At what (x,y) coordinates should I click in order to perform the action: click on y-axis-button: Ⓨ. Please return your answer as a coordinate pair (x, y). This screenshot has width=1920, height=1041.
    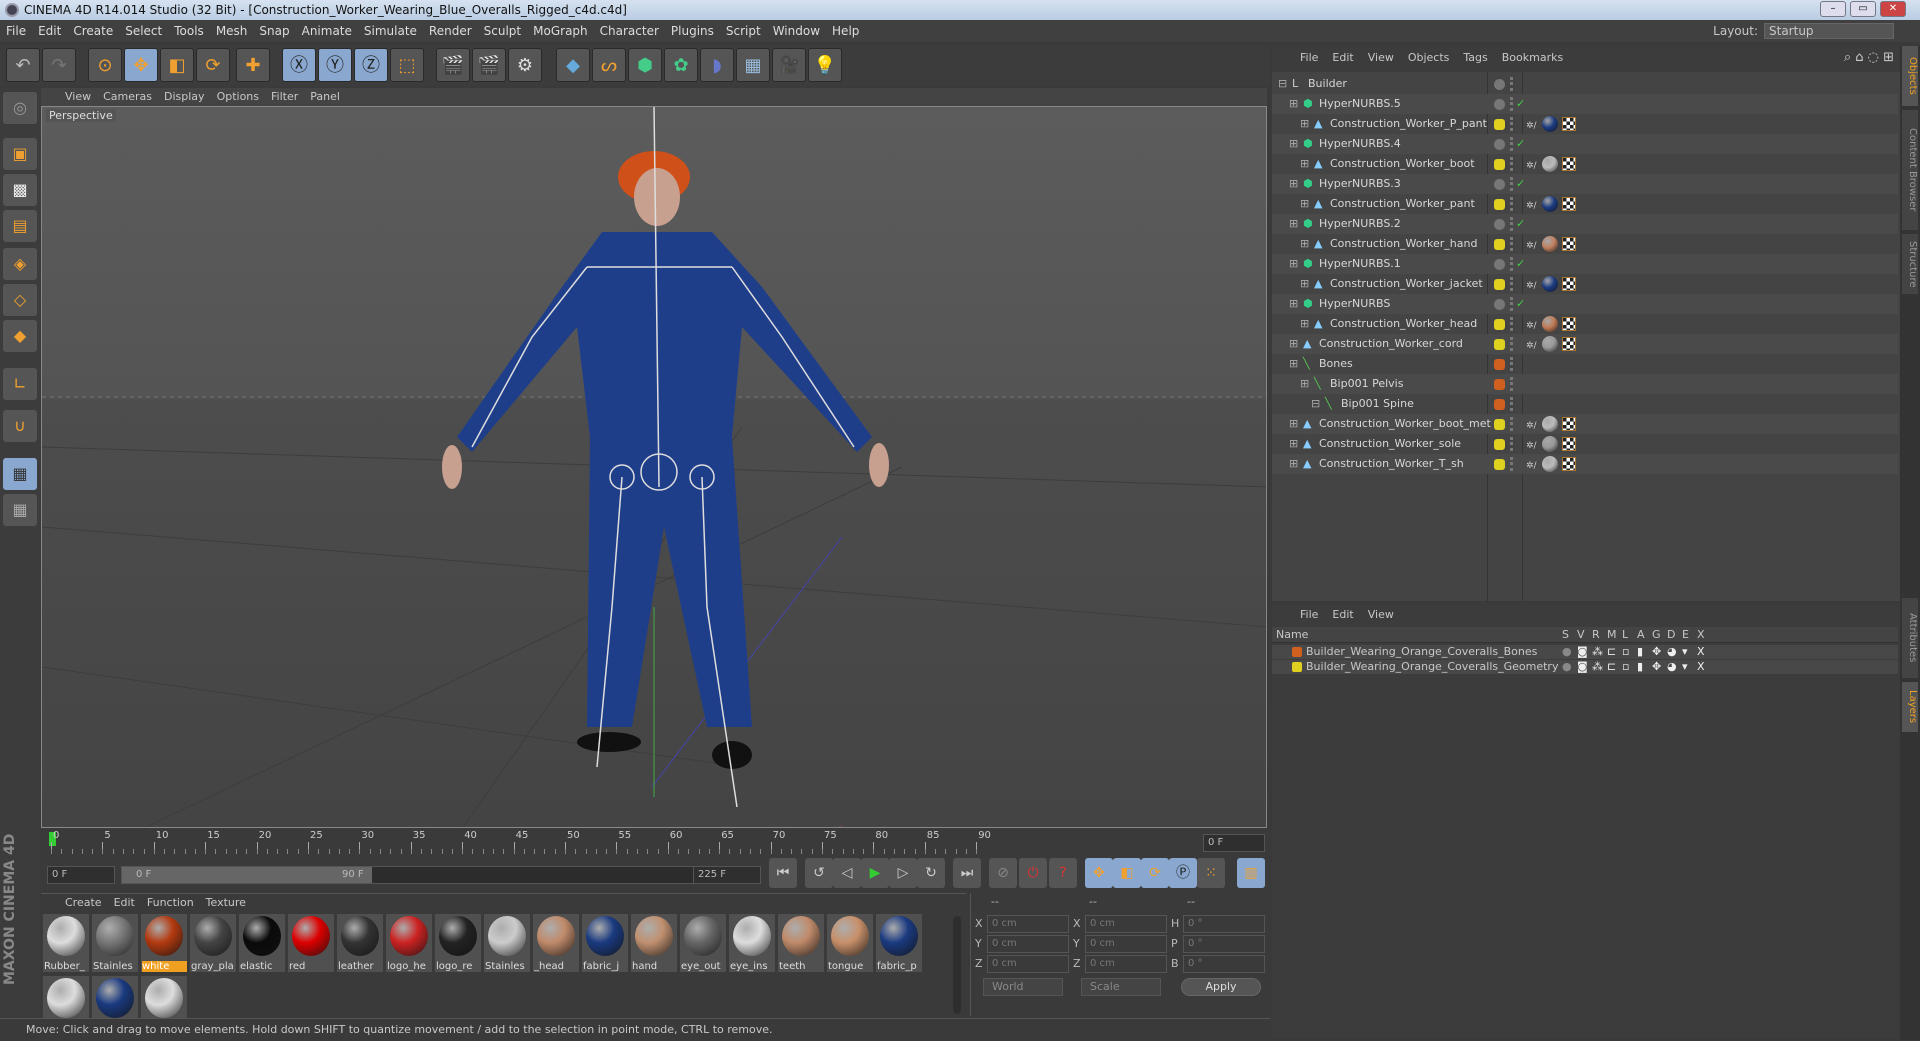
    Looking at the image, I should click on (335, 65).